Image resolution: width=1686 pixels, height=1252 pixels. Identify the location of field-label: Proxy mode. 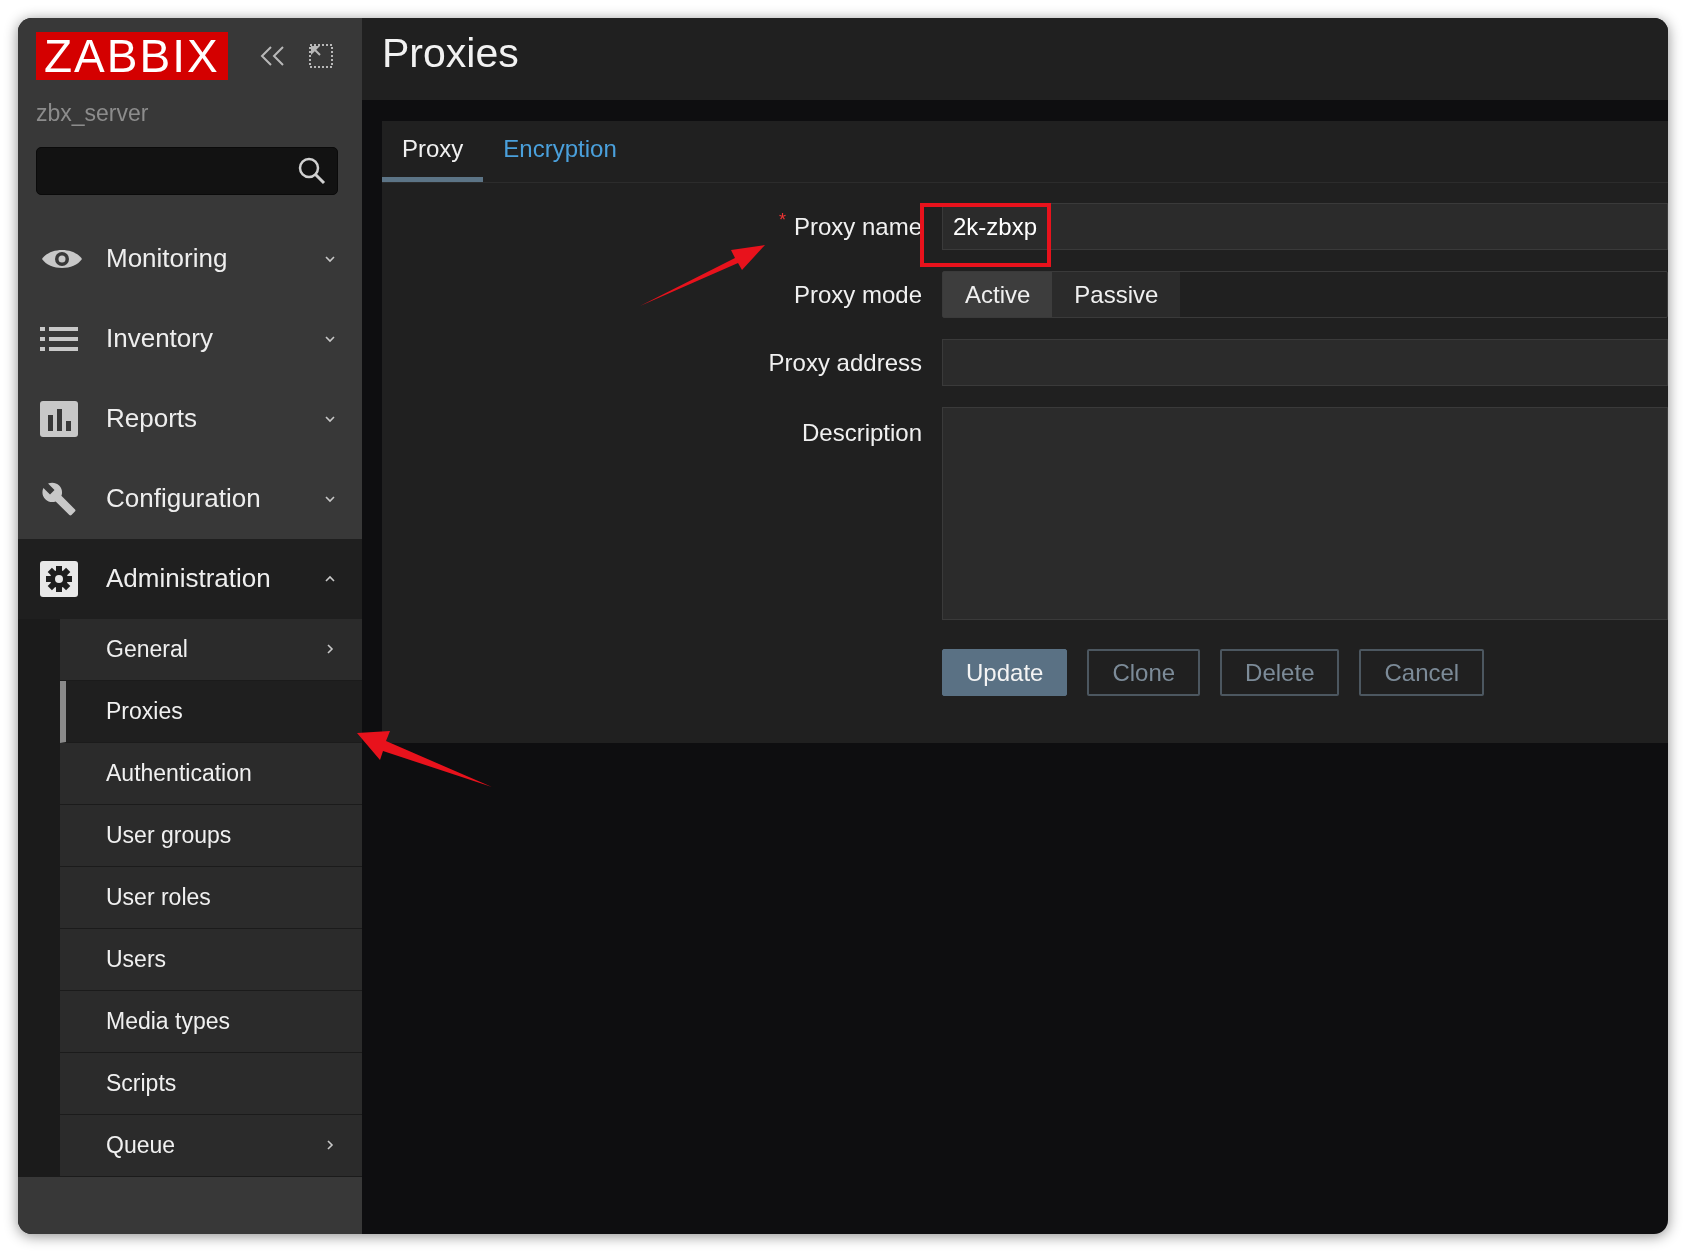
(857, 294).